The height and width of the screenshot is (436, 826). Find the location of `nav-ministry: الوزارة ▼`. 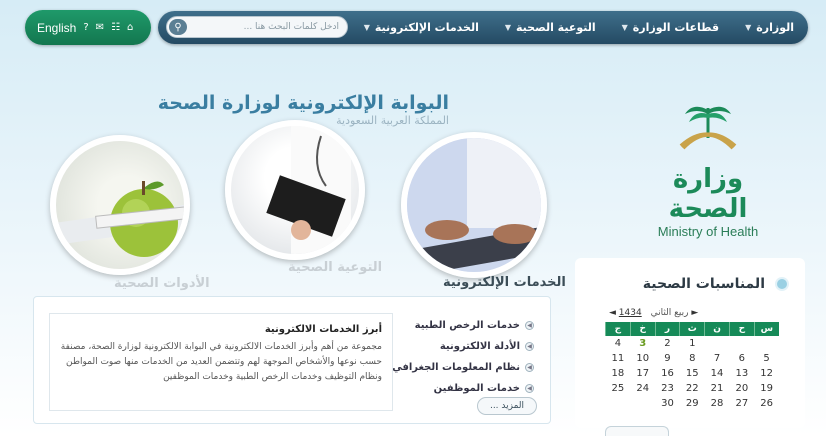

nav-ministry: الوزارة ▼ is located at coordinates (769, 27).